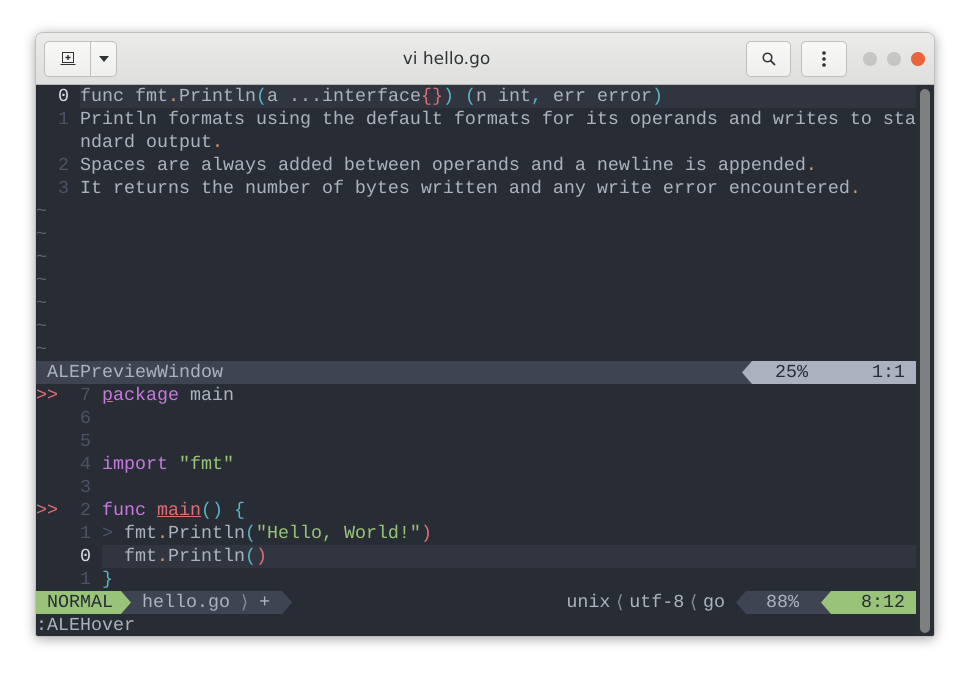 This screenshot has height=675, width=969. I want to click on new-tab-icon, so click(68, 59).